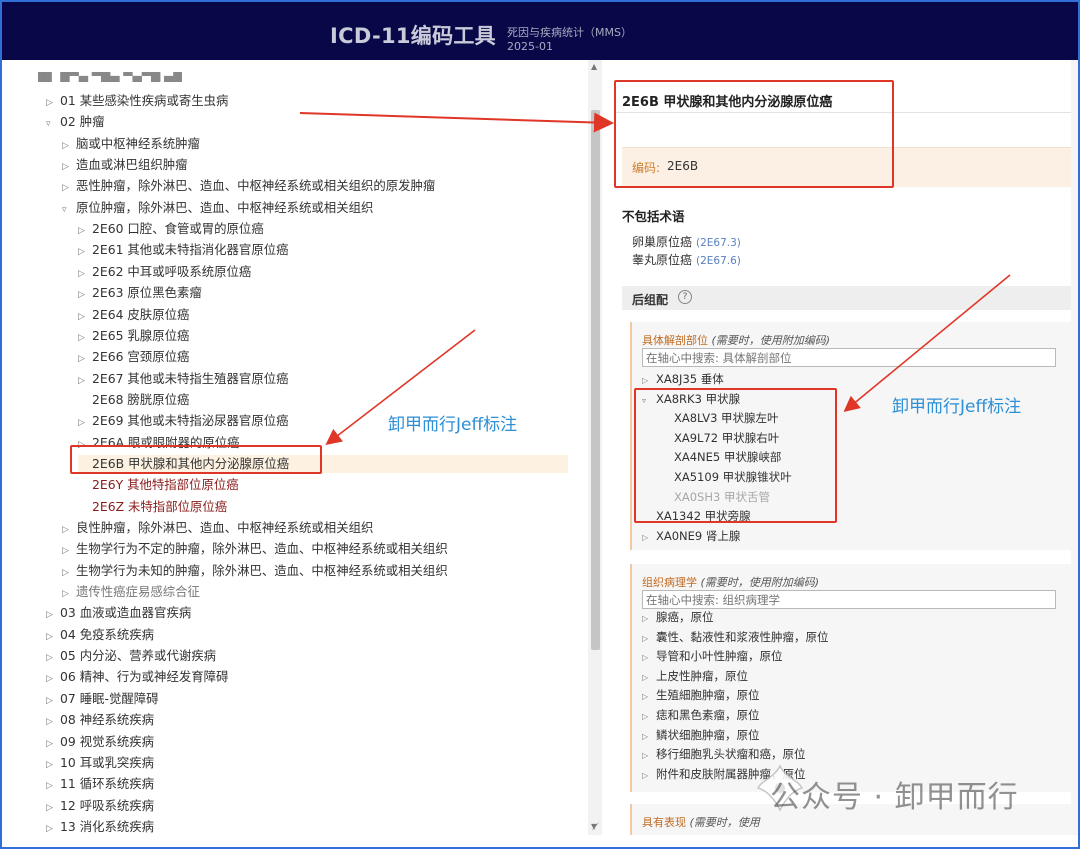 The width and height of the screenshot is (1080, 849). Describe the element at coordinates (894, 797) in the screenshot. I see `watermark-text: 公众号 · 卸甲而行` at that location.